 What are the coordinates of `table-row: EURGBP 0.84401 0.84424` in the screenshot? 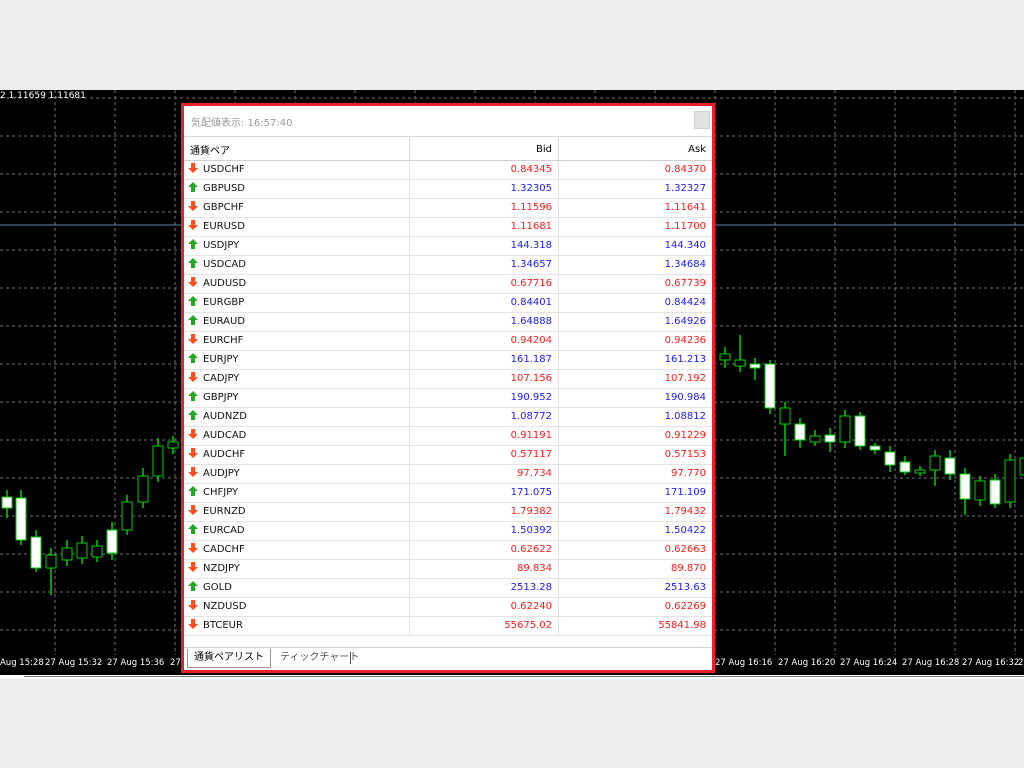 It's located at (448, 303).